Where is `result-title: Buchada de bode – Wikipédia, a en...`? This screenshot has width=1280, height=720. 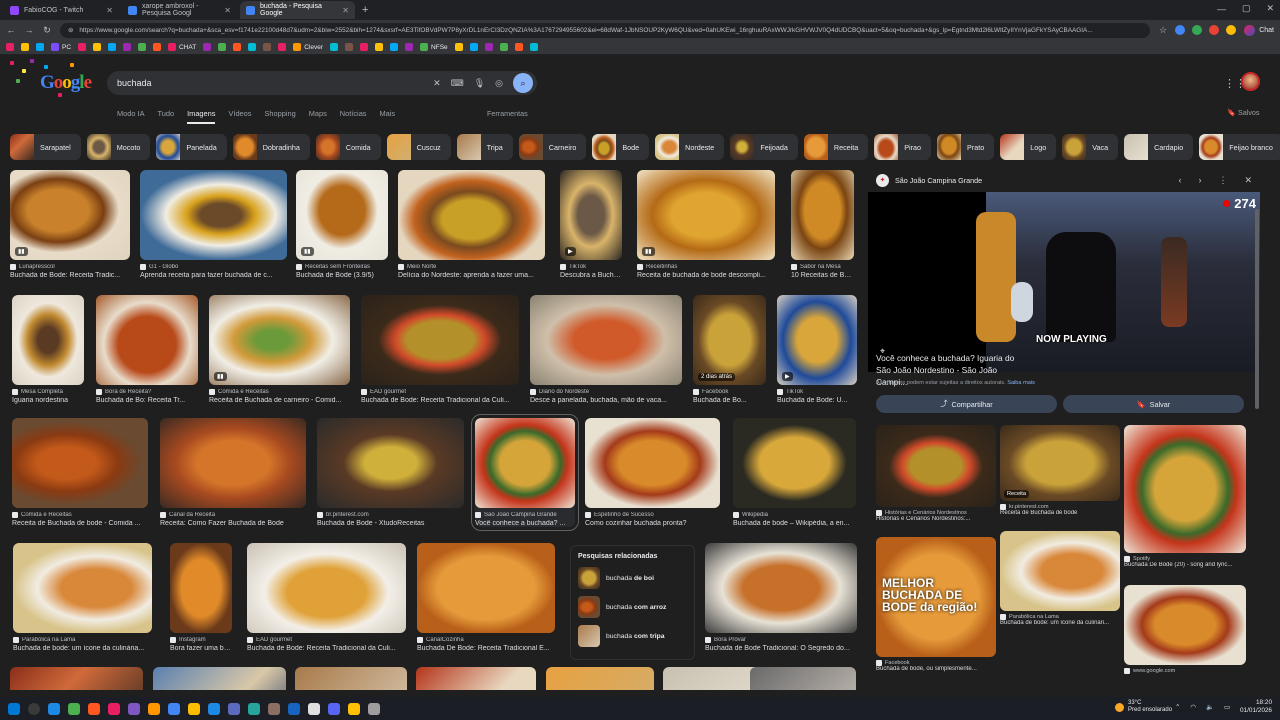 result-title: Buchada de bode – Wikipédia, a en... is located at coordinates (794, 523).